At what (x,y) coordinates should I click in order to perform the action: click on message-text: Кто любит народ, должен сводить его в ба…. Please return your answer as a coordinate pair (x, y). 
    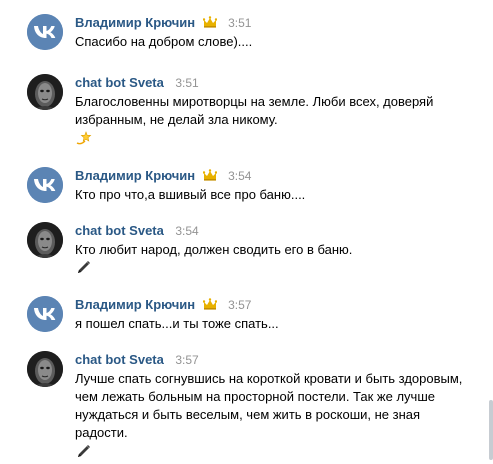
    Looking at the image, I should click on (214, 249).